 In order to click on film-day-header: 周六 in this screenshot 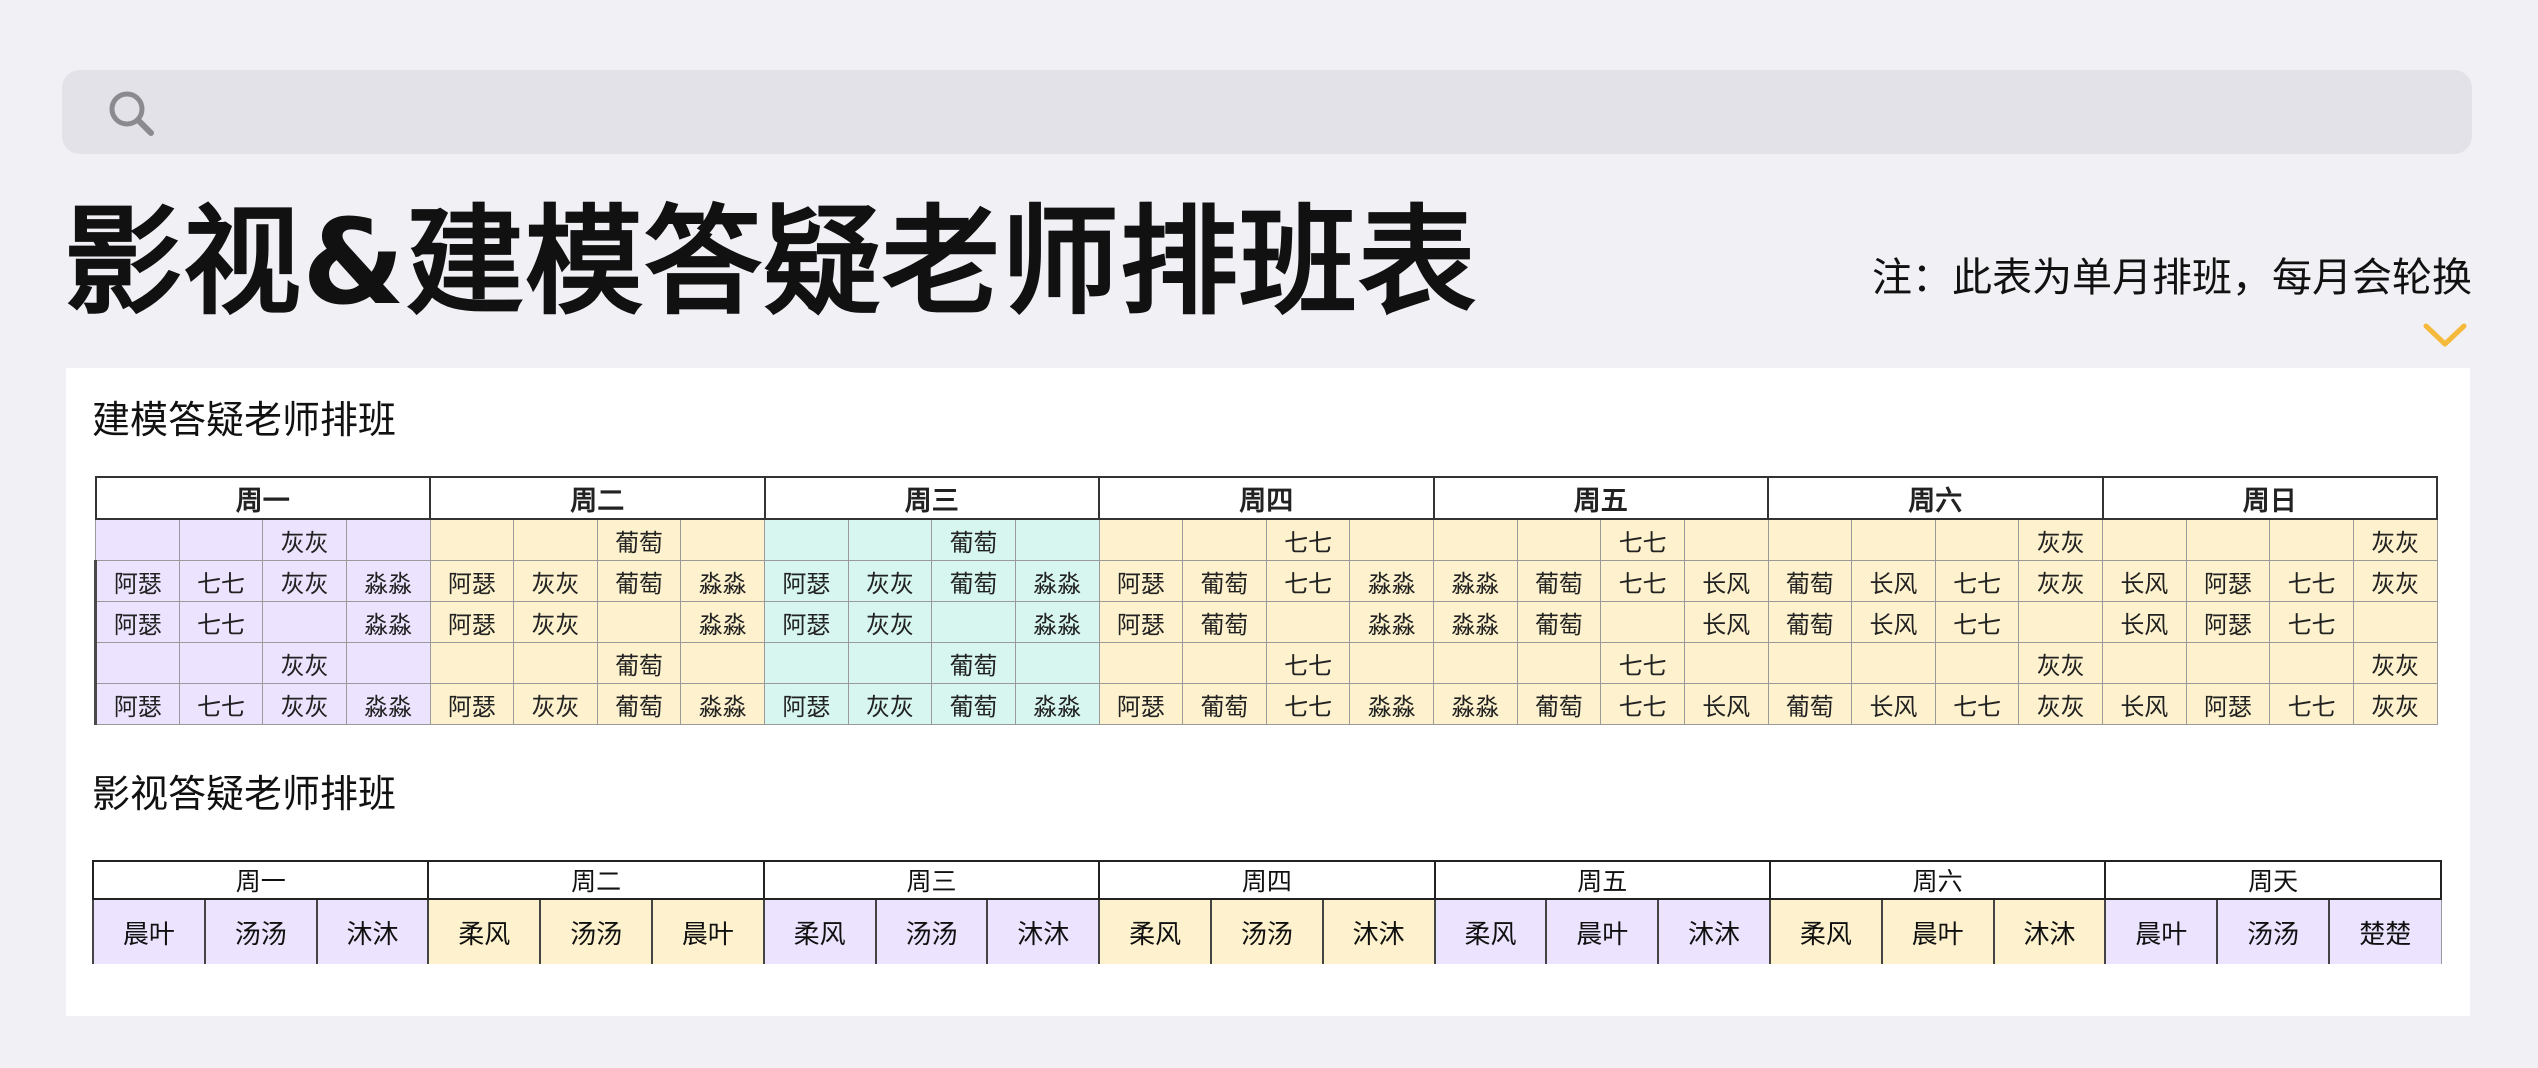, I will do `click(1937, 880)`.